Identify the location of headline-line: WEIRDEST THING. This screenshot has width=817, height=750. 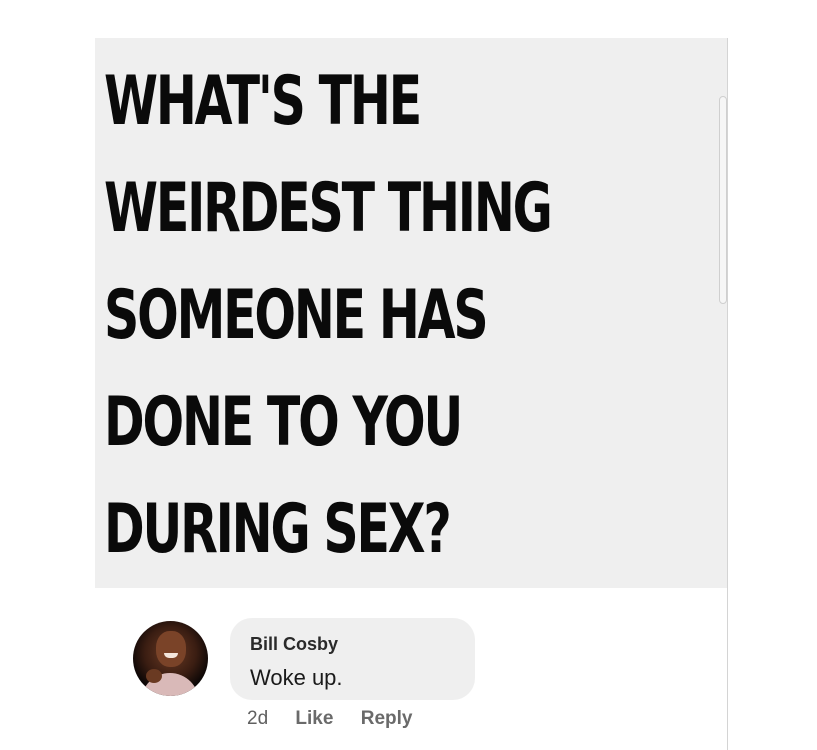
(328, 208).